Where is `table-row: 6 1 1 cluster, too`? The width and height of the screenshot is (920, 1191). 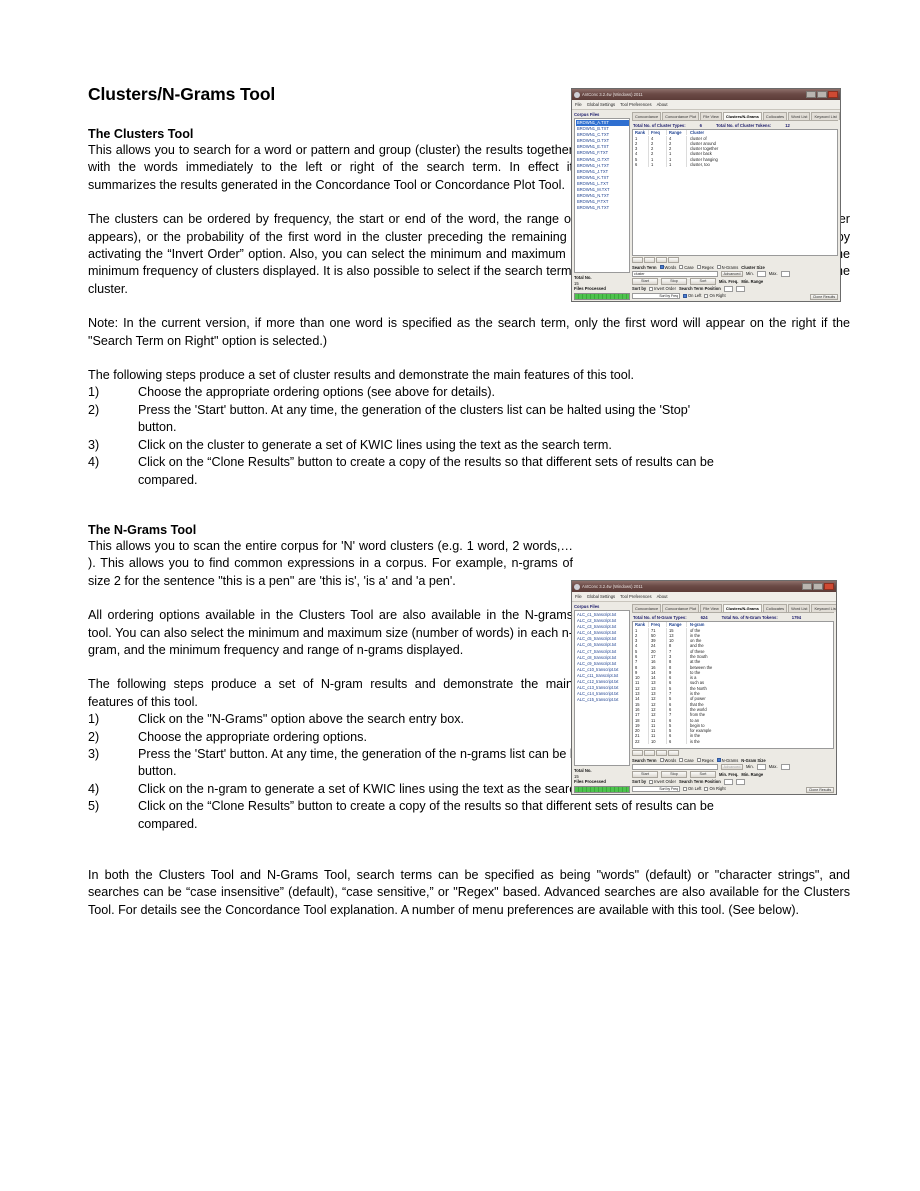 table-row: 6 1 1 cluster, too is located at coordinates (735, 164).